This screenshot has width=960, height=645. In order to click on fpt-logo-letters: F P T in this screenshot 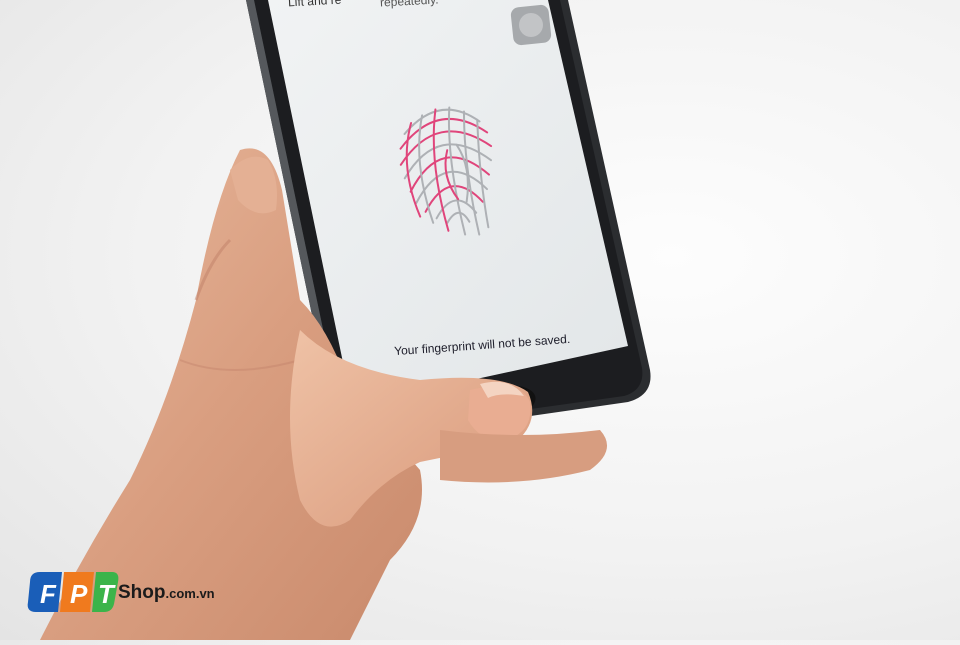, I will do `click(77, 594)`.